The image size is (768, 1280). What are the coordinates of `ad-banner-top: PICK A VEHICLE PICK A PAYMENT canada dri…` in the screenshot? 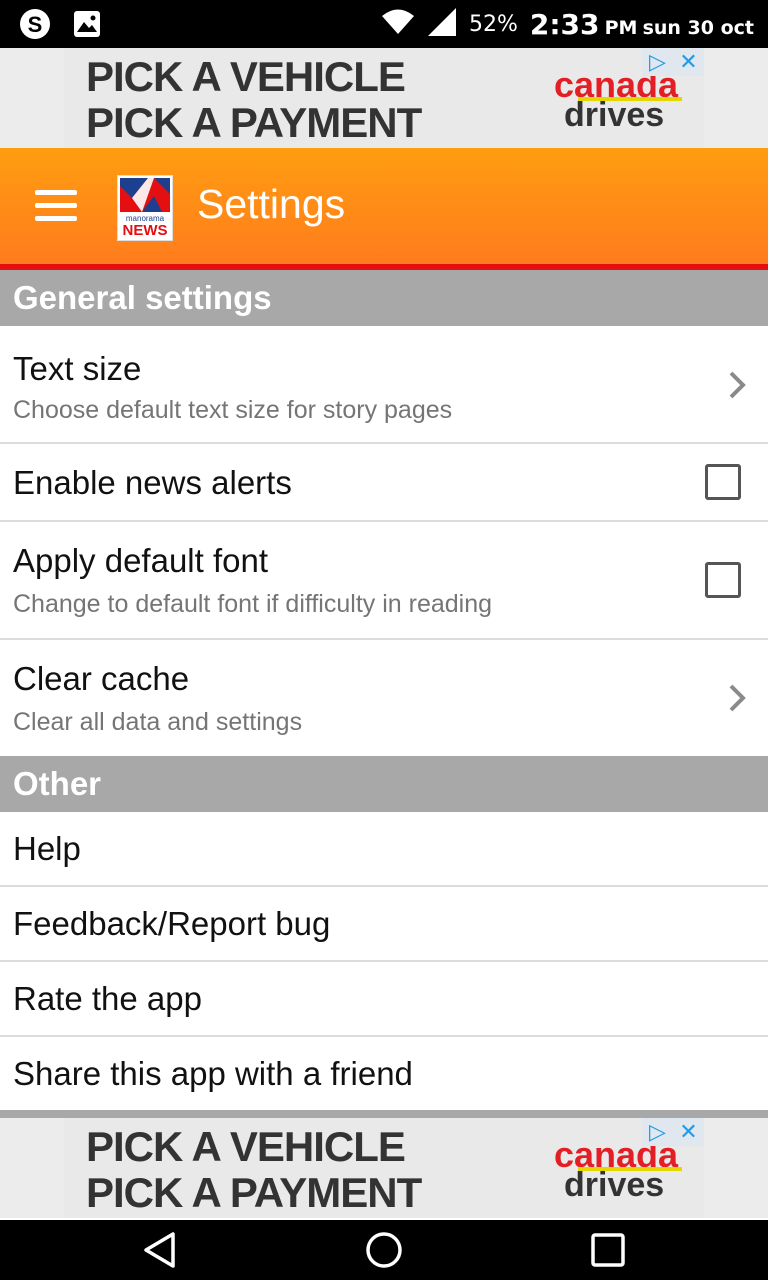 It's located at (384, 98).